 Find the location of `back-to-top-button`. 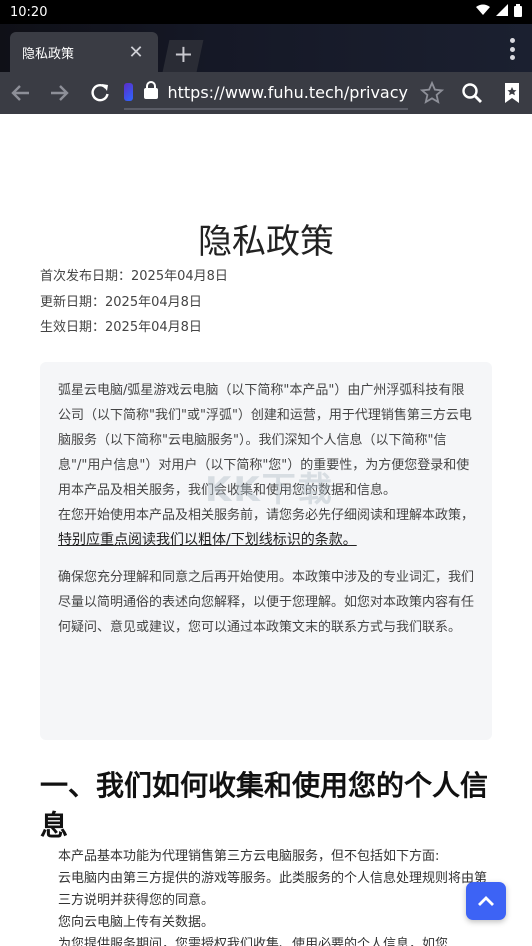

back-to-top-button is located at coordinates (486, 901).